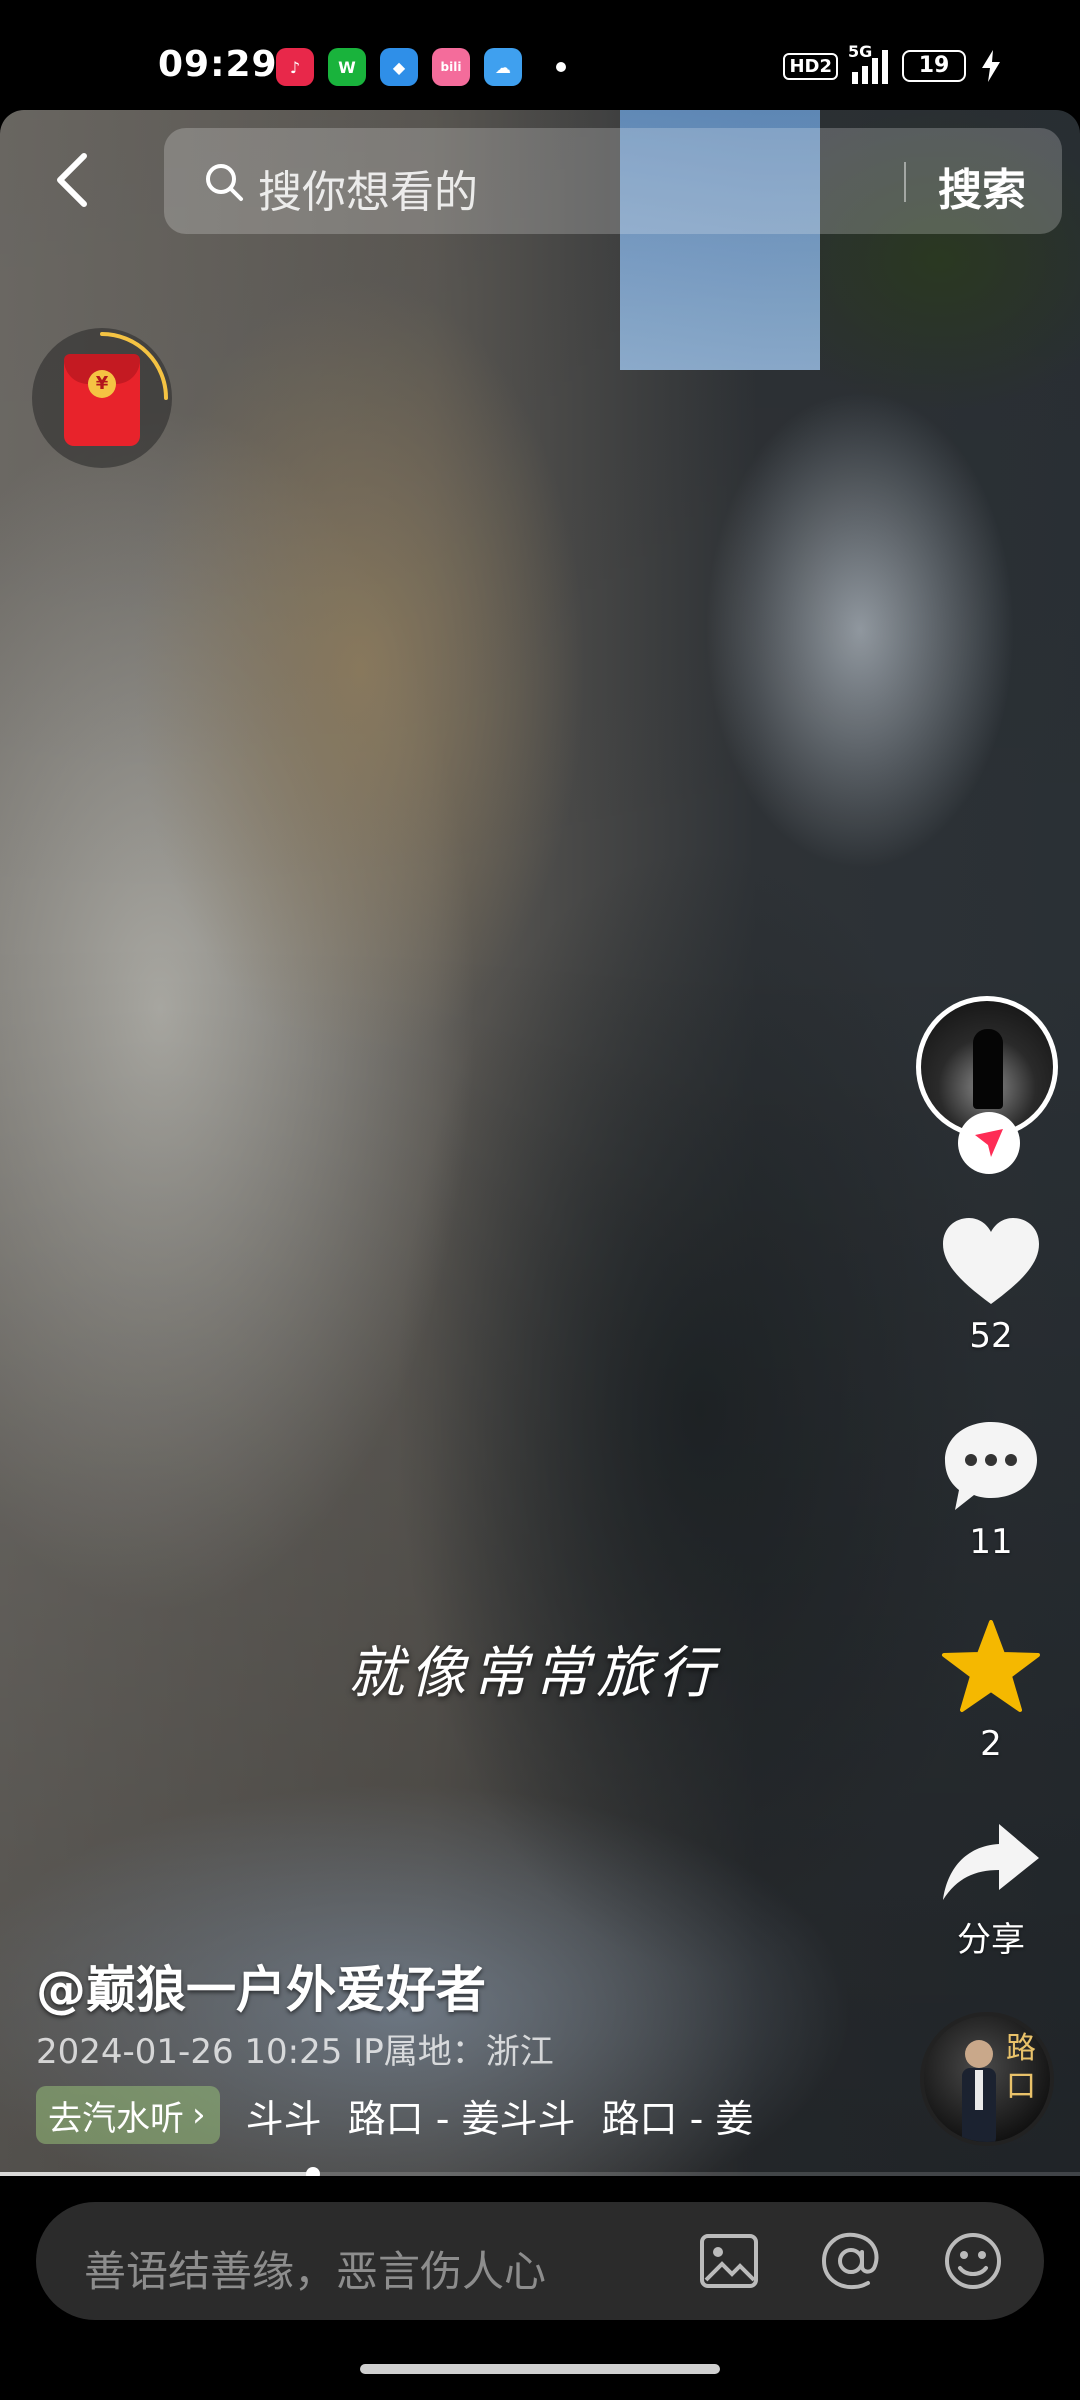  I want to click on search-input: 搜你想看的, so click(368, 188).